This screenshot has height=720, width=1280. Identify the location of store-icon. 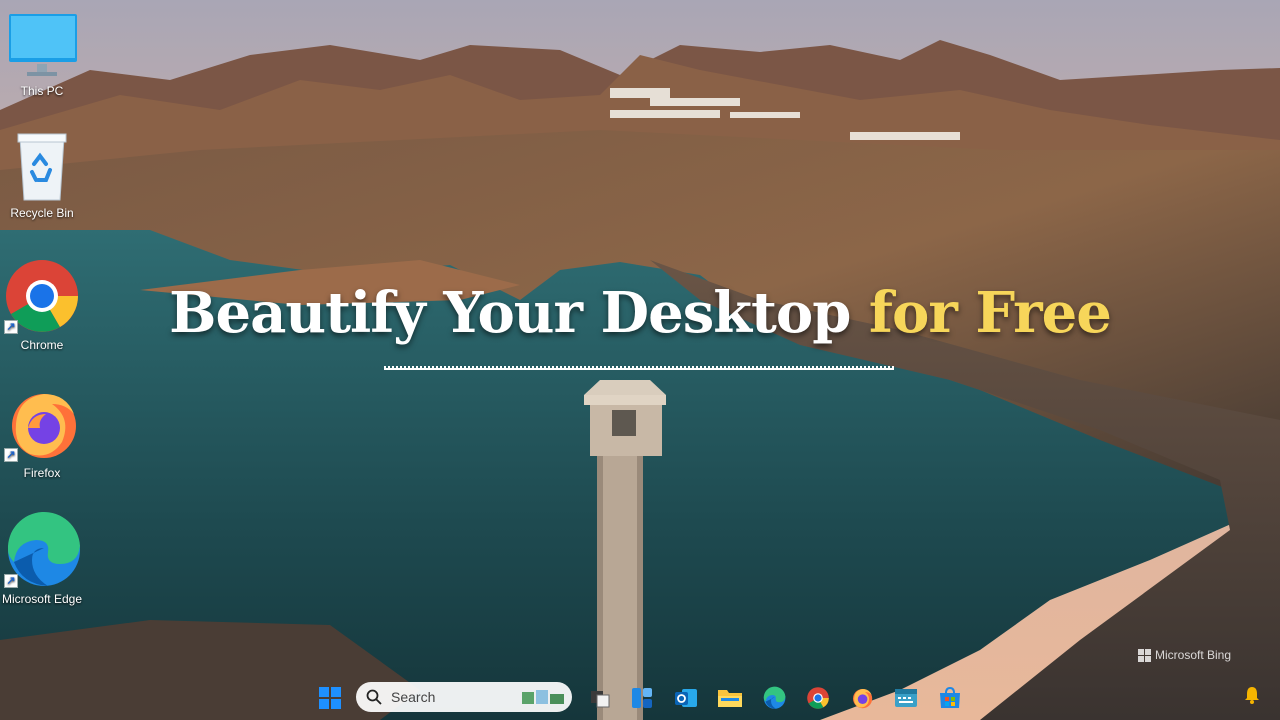
(950, 697).